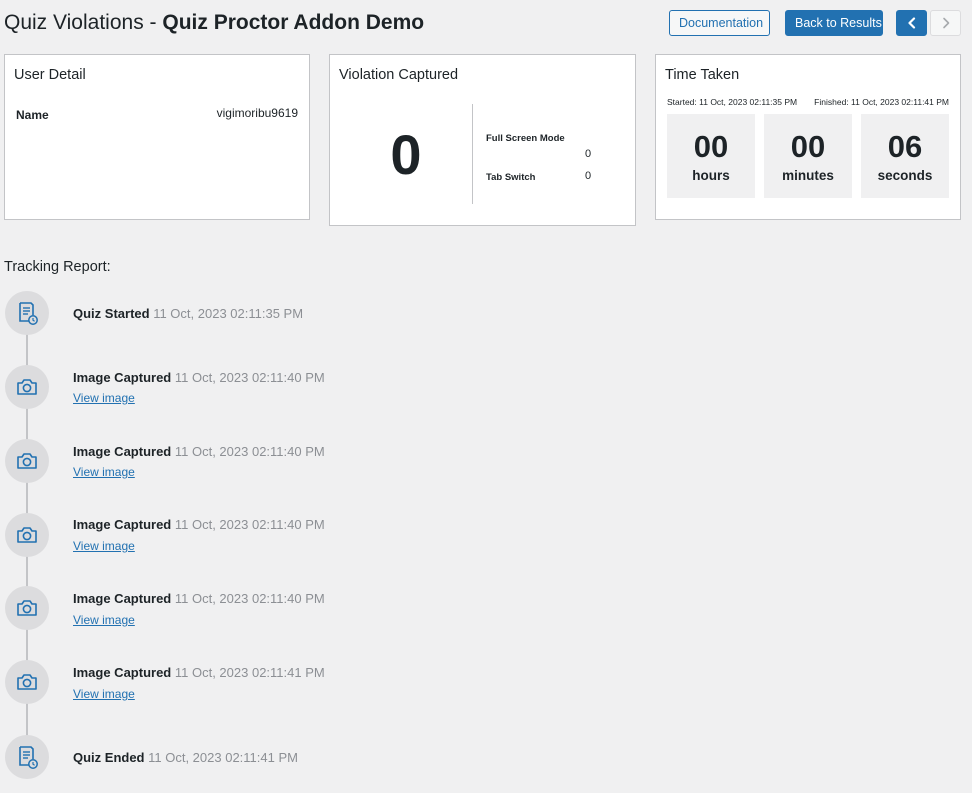 Image resolution: width=972 pixels, height=793 pixels. I want to click on event-title: Quiz Ended, so click(109, 757).